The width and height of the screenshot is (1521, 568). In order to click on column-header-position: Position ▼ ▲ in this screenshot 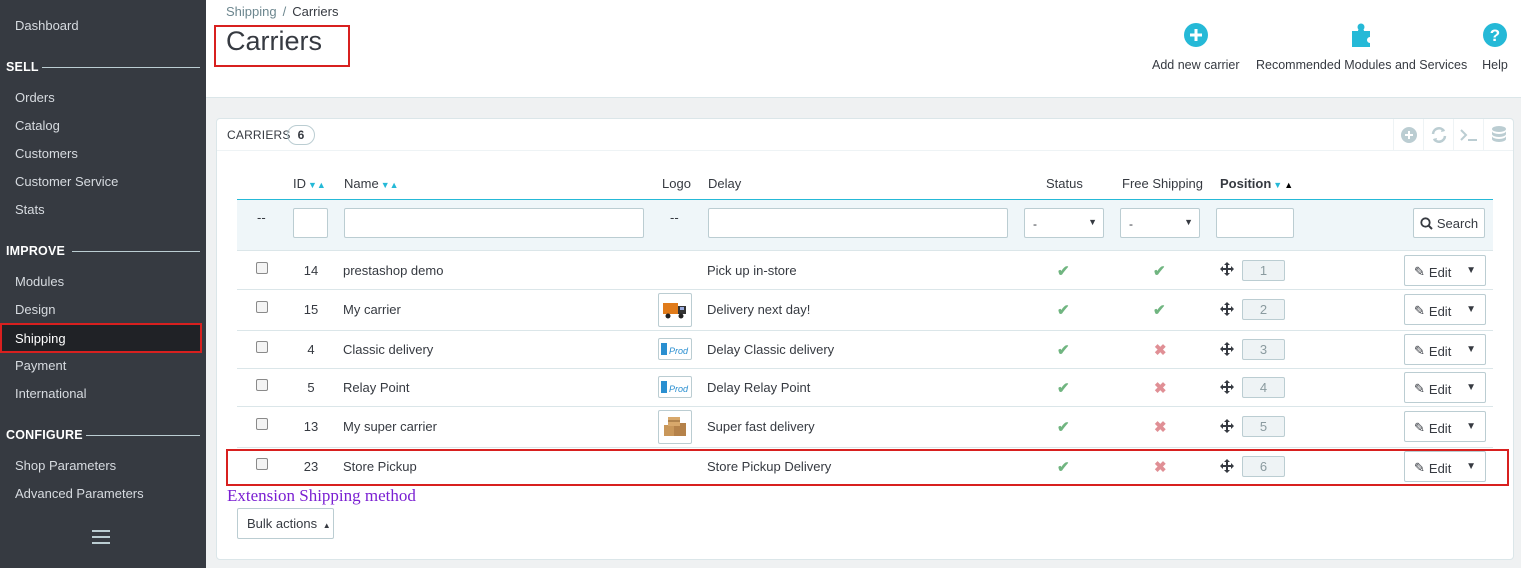, I will do `click(1256, 183)`.